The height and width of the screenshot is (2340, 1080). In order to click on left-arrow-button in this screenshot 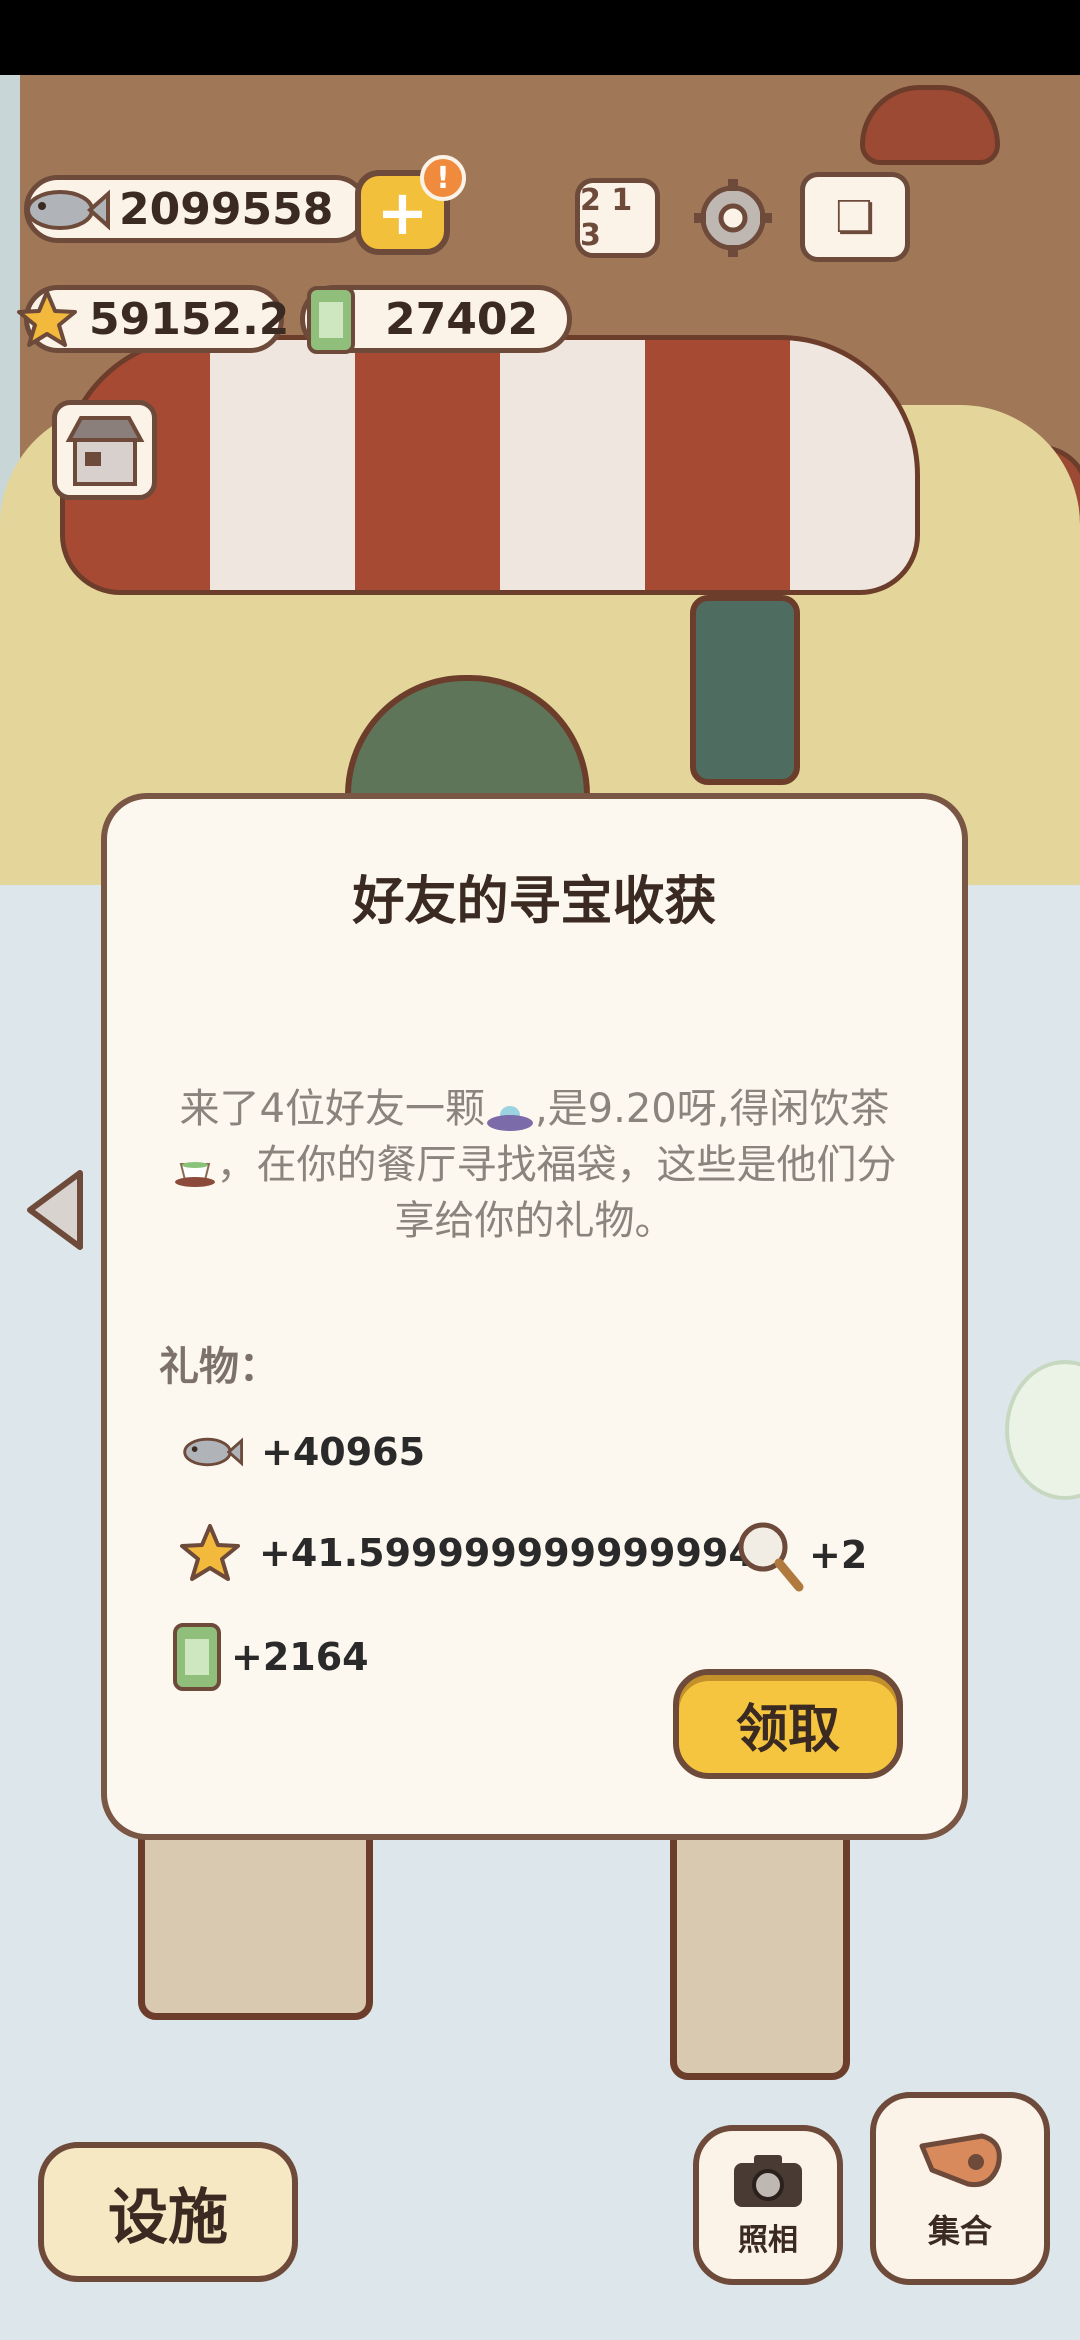, I will do `click(55, 1210)`.